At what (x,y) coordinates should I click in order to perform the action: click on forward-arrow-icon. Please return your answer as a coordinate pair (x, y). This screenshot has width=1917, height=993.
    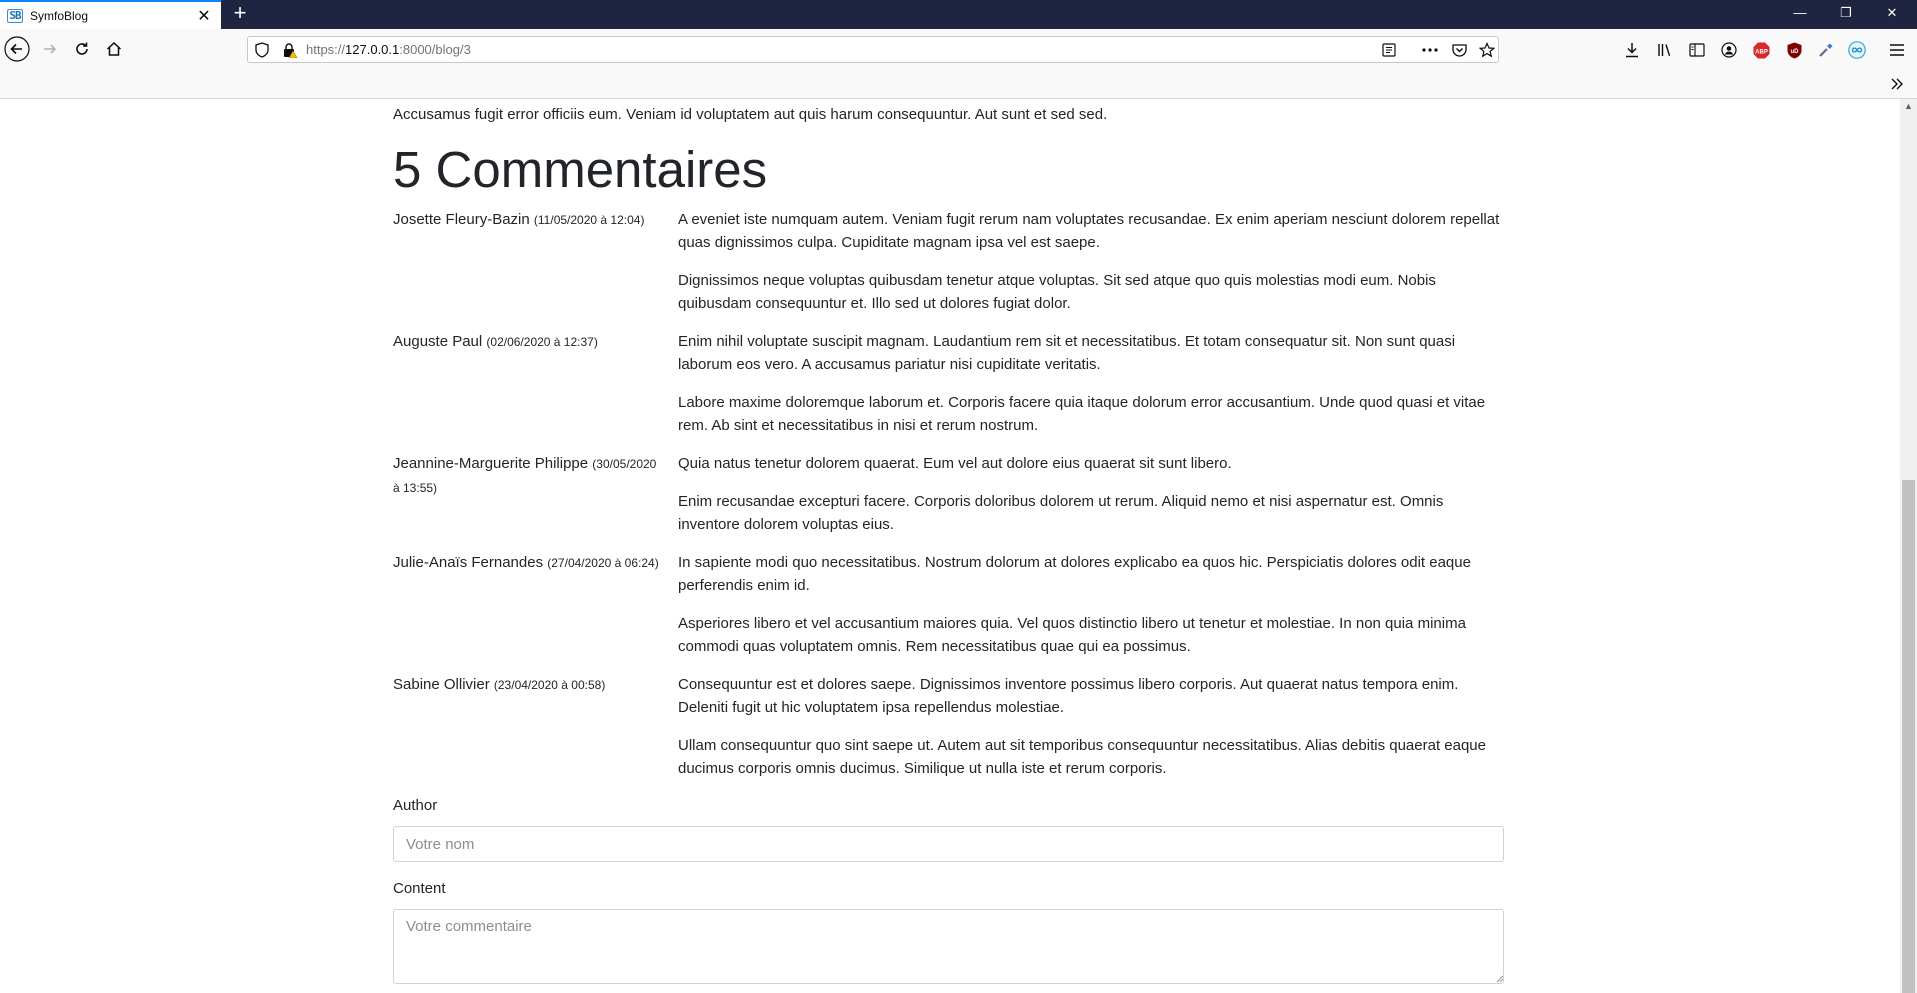
    Looking at the image, I should click on (50, 49).